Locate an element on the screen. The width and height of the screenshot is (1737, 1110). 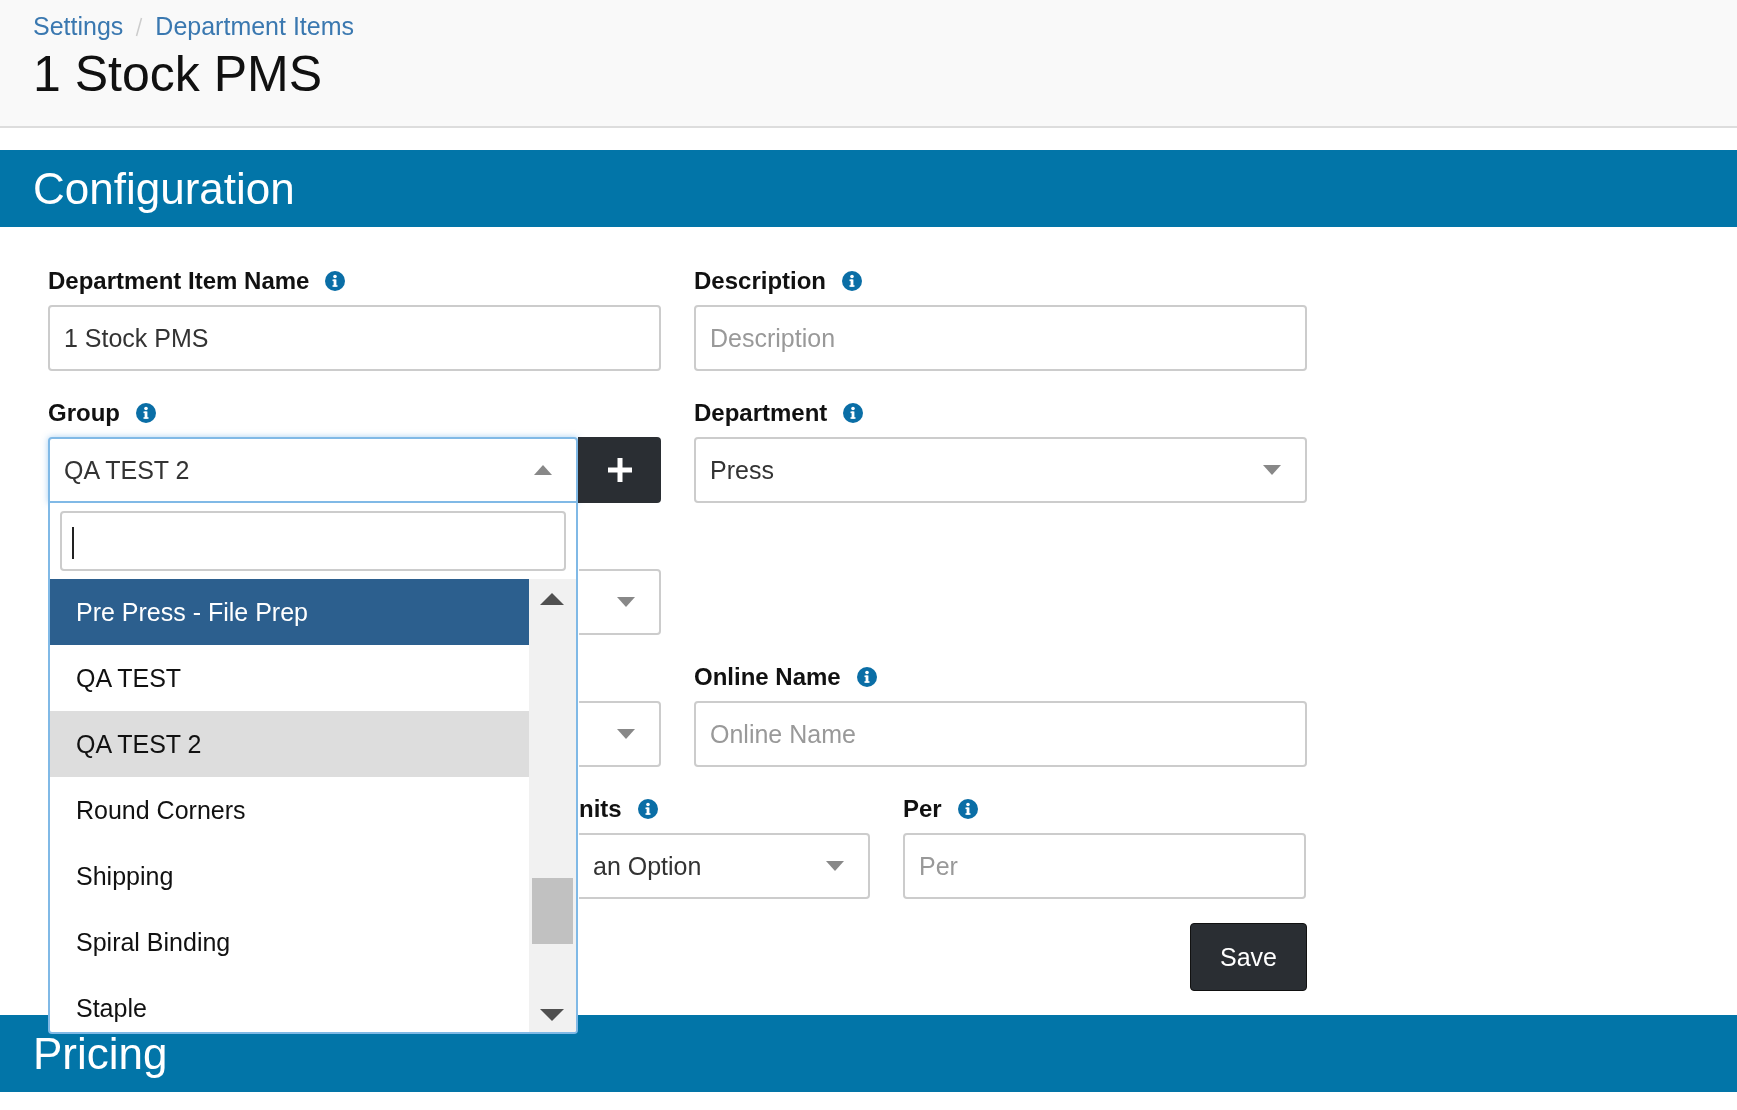
dropdown-option: Pre Press - File Prep is located at coordinates (289, 612).